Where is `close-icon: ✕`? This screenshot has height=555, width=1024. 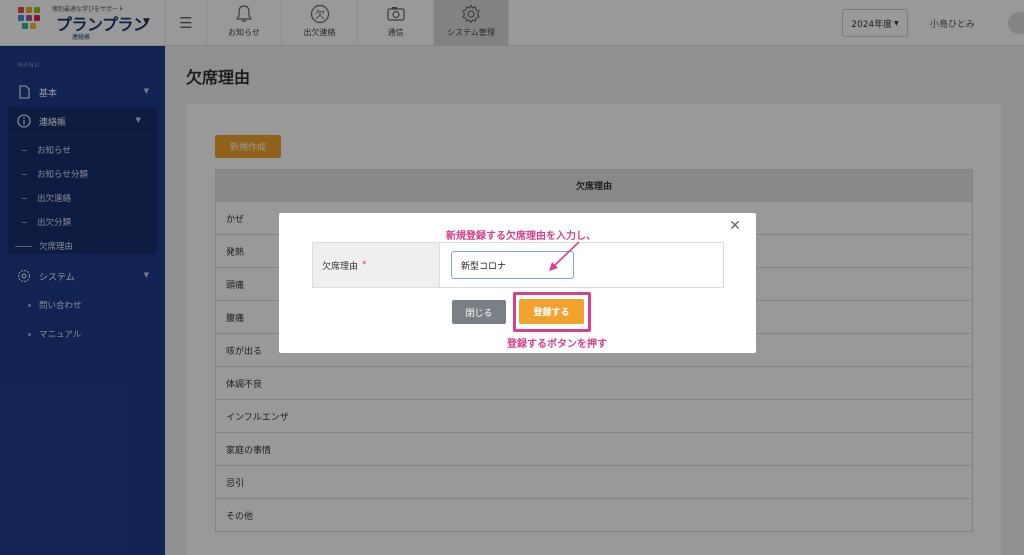 close-icon: ✕ is located at coordinates (735, 226).